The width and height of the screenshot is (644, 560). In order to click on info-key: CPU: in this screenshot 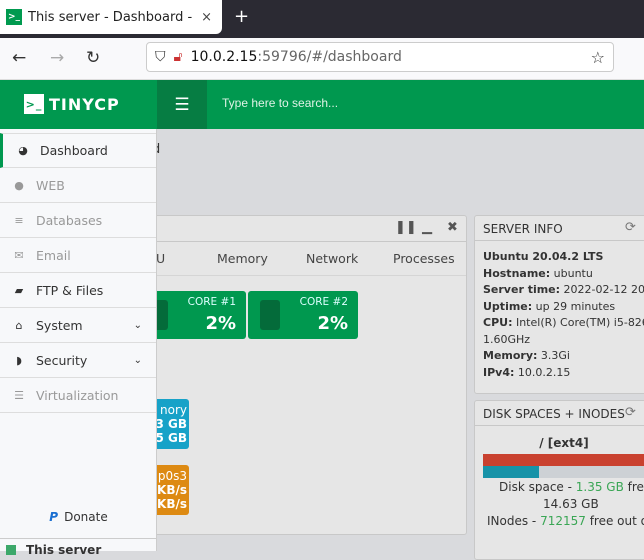, I will do `click(498, 322)`.